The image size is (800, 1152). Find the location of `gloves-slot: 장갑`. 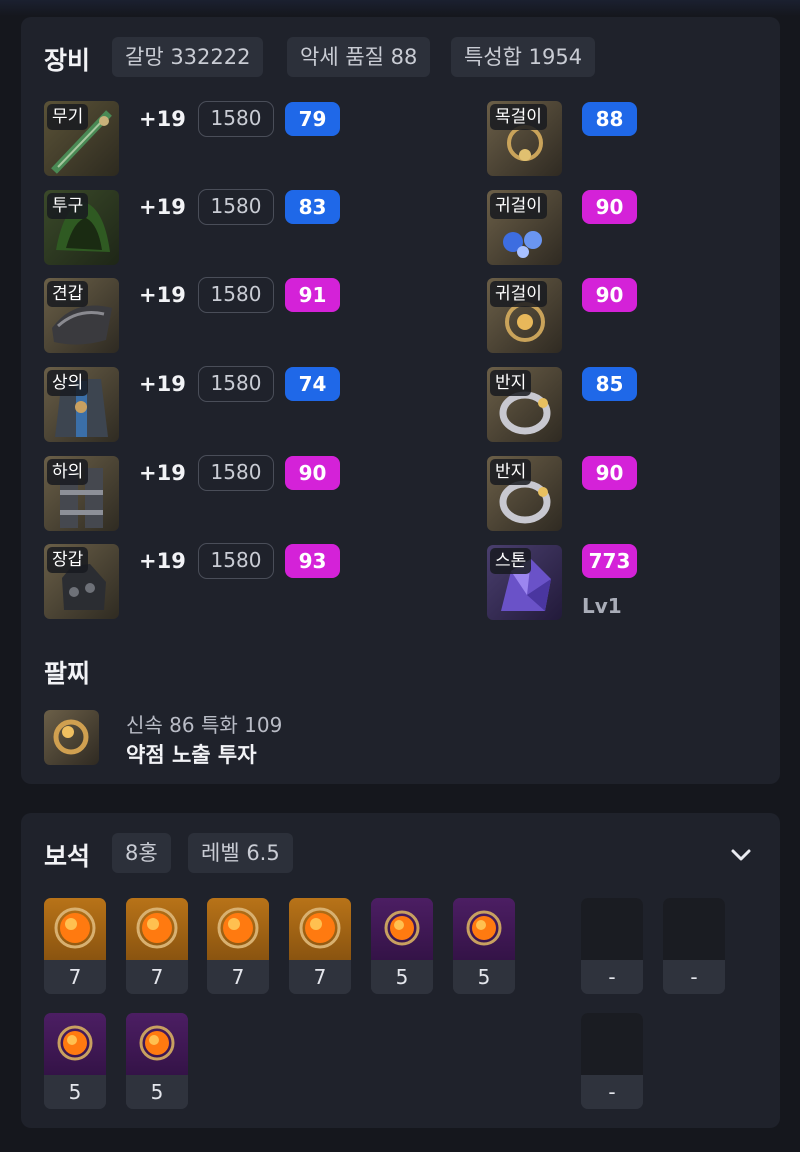

gloves-slot: 장갑 is located at coordinates (81, 581).